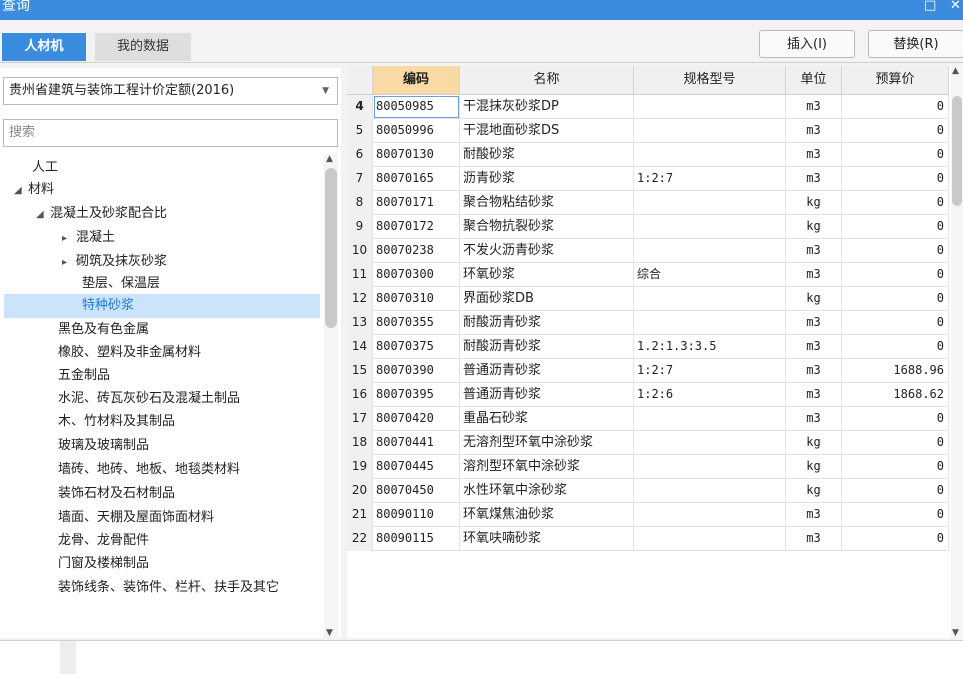 The height and width of the screenshot is (674, 963). I want to click on tree-item: ▸ 砌筑及抹灰砂浆, so click(114, 262).